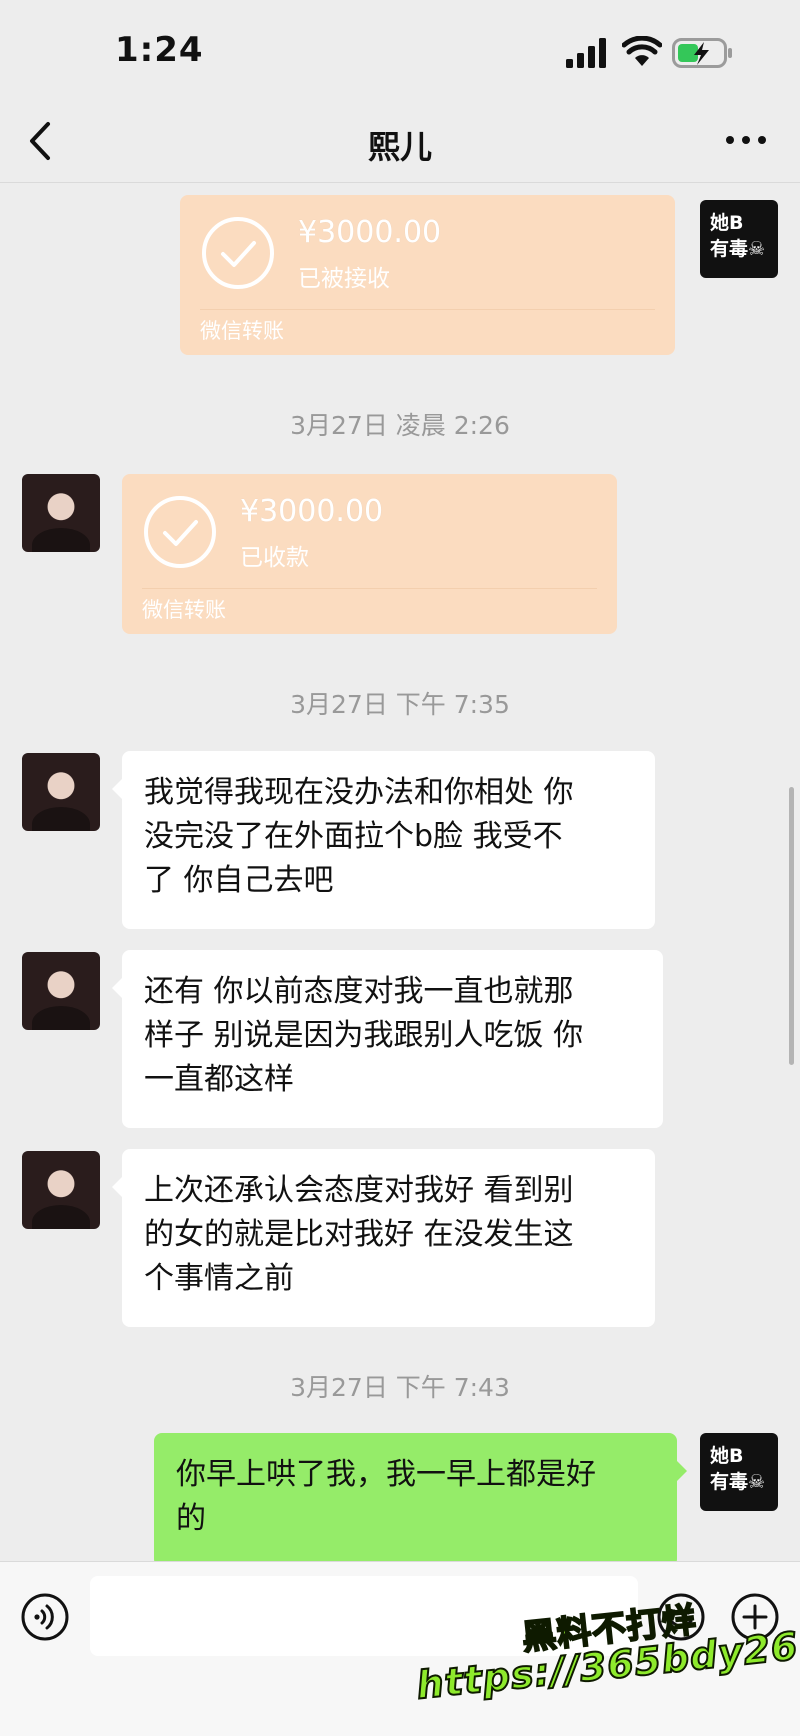 This screenshot has height=1736, width=800. Describe the element at coordinates (359, 792) in the screenshot. I see `message-line: 我觉得我现在没办法和你相处 你` at that location.